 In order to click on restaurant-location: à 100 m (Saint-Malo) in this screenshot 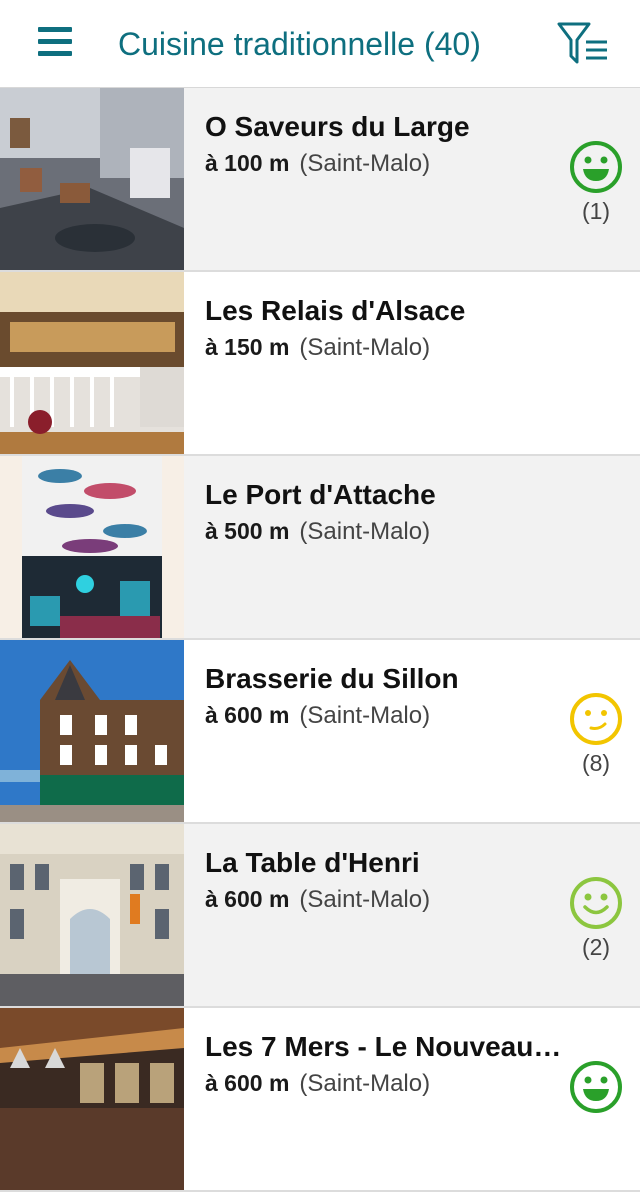, I will do `click(317, 163)`.